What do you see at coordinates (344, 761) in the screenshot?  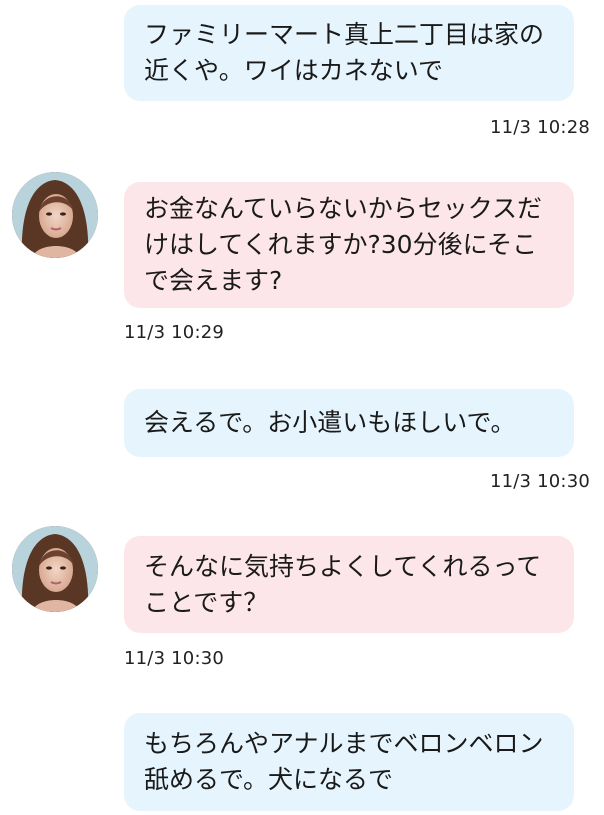 I see `message-text: もちろんやアナルまでベロンベロン舐めるで。犬になるで` at bounding box center [344, 761].